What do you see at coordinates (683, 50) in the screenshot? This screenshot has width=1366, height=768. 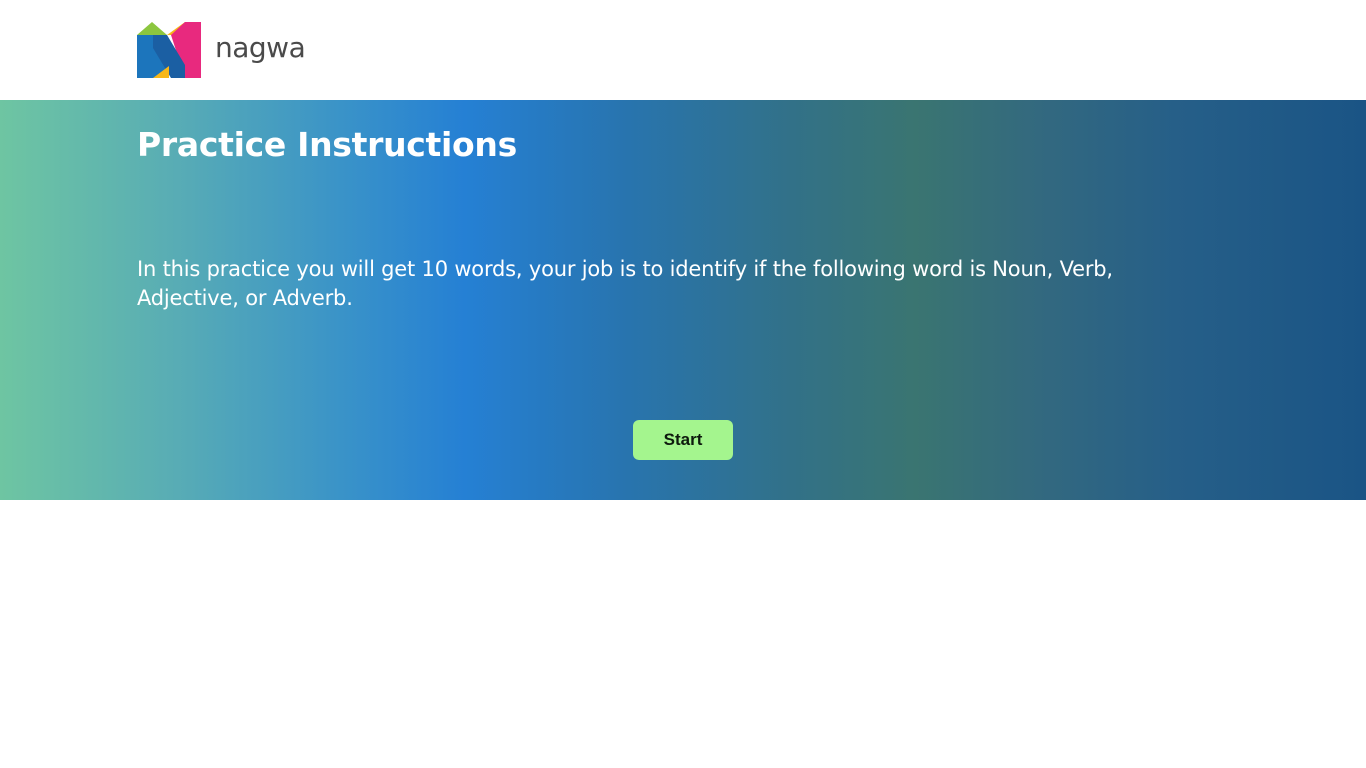 I see `site-header: nagwa` at bounding box center [683, 50].